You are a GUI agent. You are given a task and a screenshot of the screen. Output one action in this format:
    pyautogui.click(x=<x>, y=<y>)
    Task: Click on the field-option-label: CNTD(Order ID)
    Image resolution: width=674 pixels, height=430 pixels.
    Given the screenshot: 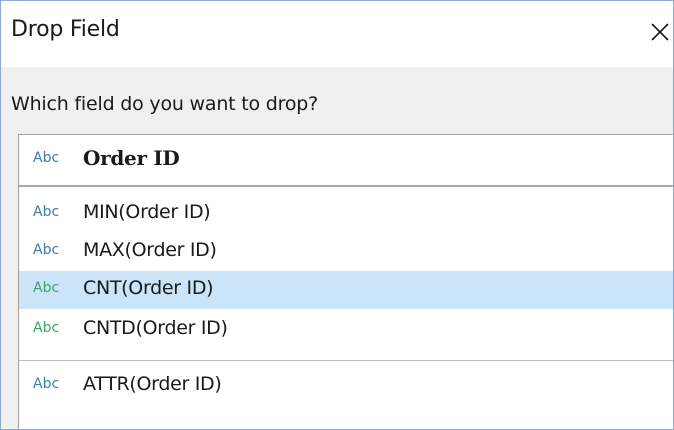 What is the action you would take?
    pyautogui.click(x=155, y=328)
    